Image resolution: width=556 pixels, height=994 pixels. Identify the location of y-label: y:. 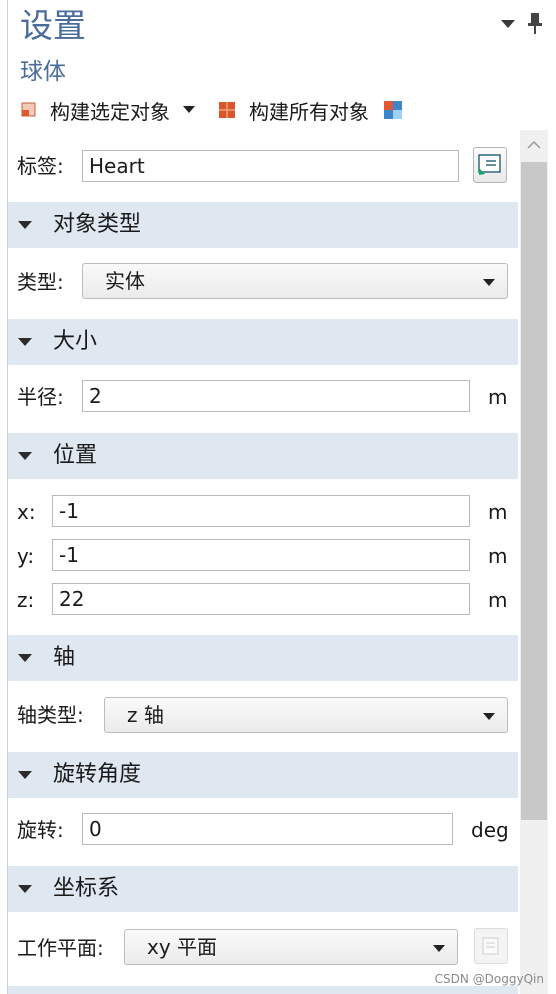
(26, 556).